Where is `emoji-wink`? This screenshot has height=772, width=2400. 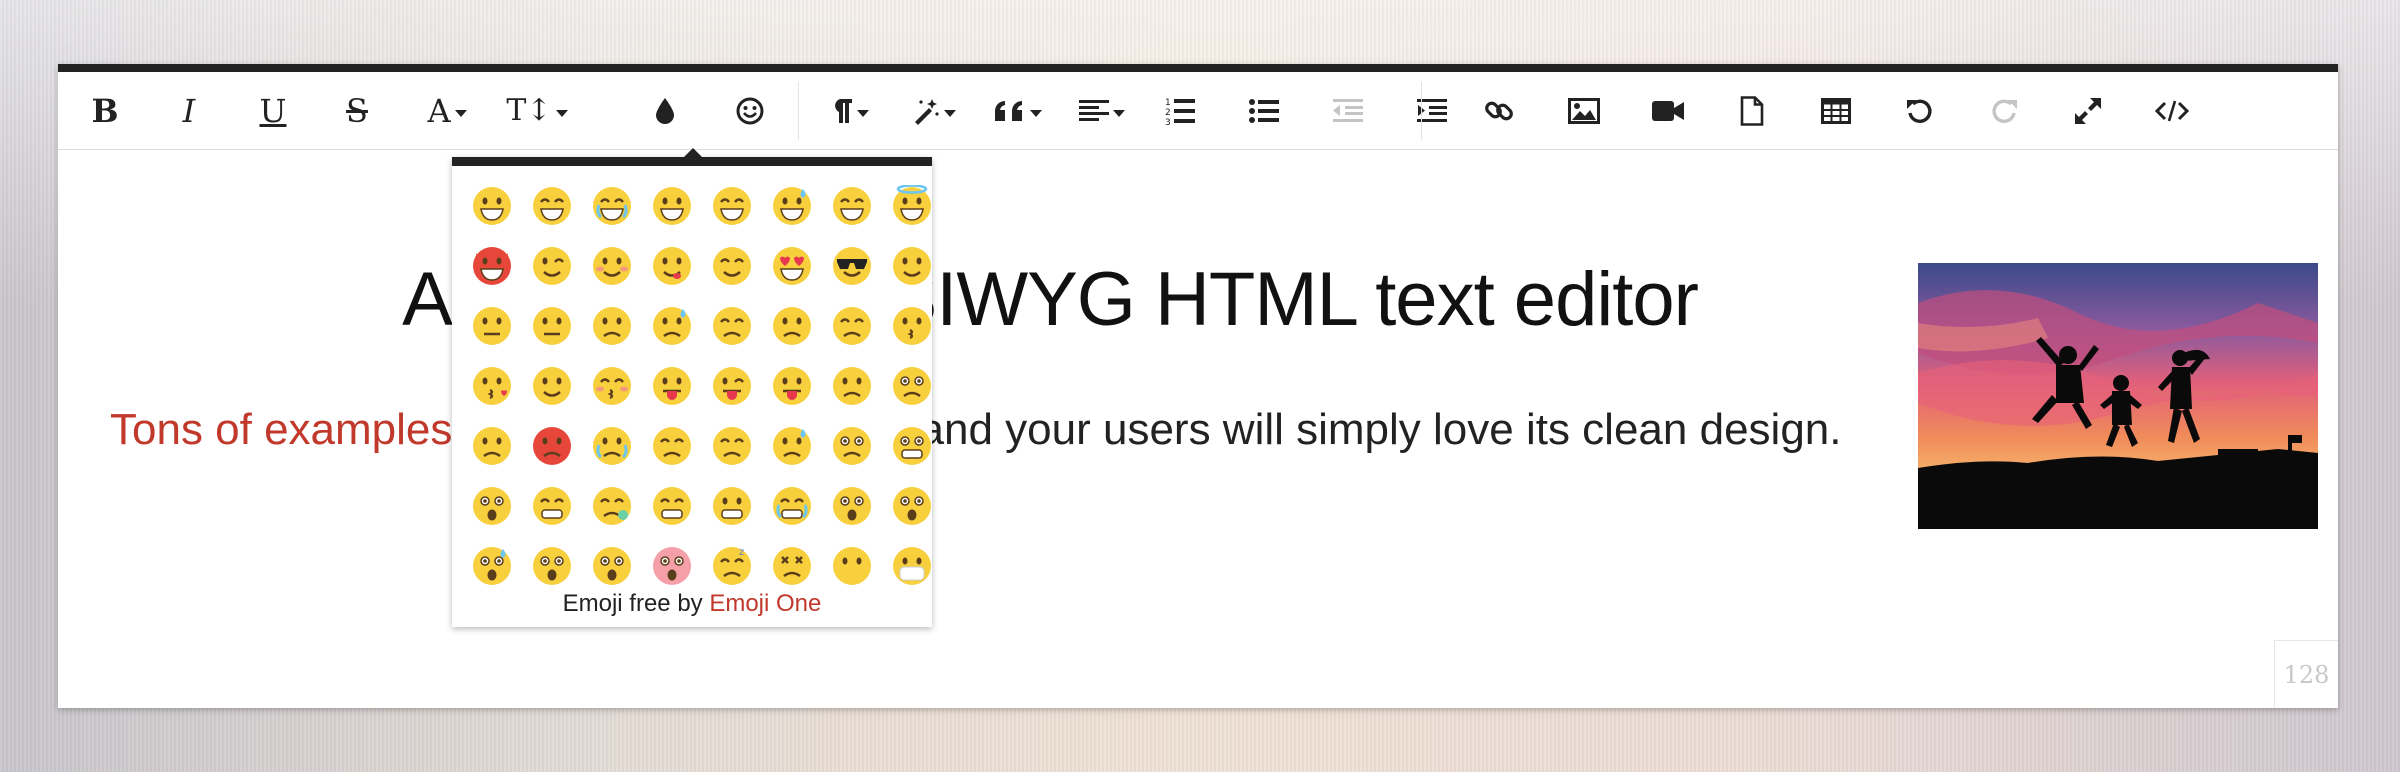
emoji-wink is located at coordinates (552, 266).